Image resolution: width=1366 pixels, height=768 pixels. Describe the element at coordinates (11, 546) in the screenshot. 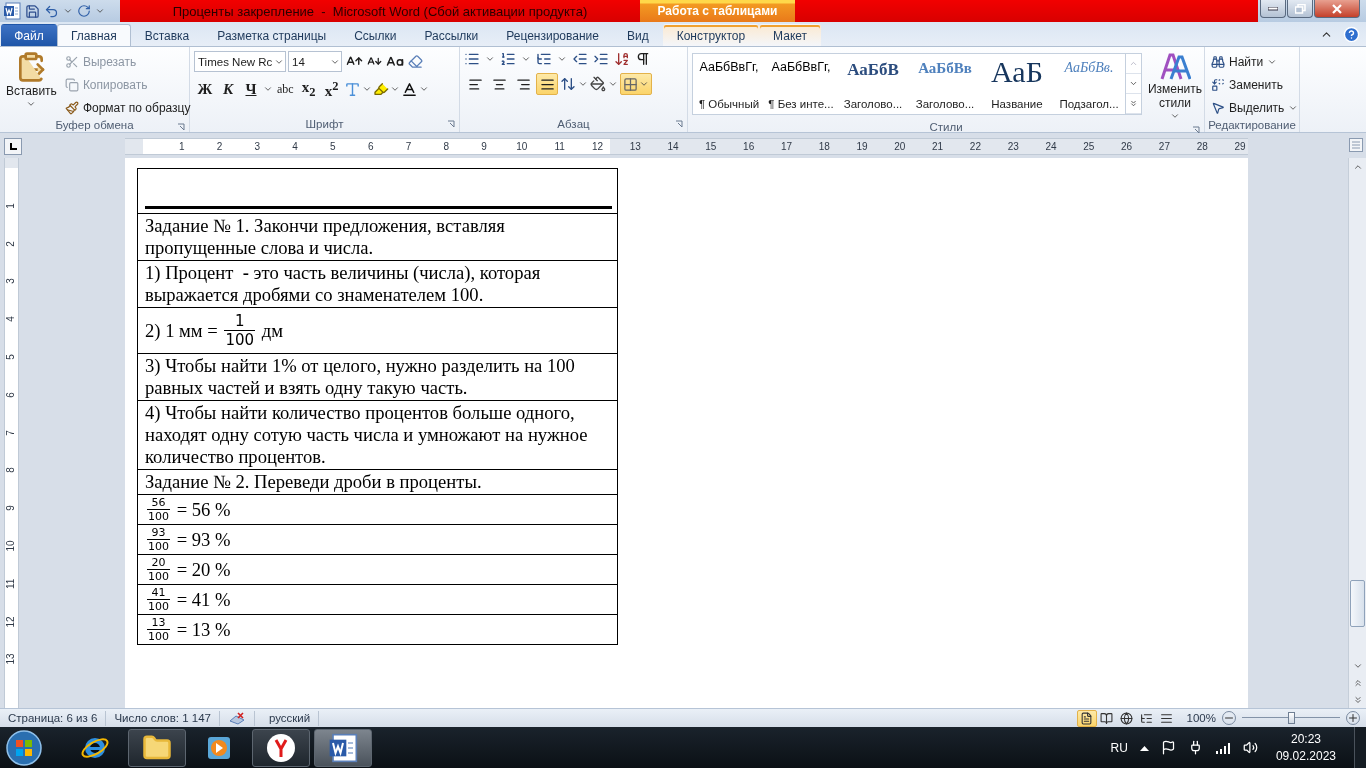

I see `ruler-number: 10` at that location.